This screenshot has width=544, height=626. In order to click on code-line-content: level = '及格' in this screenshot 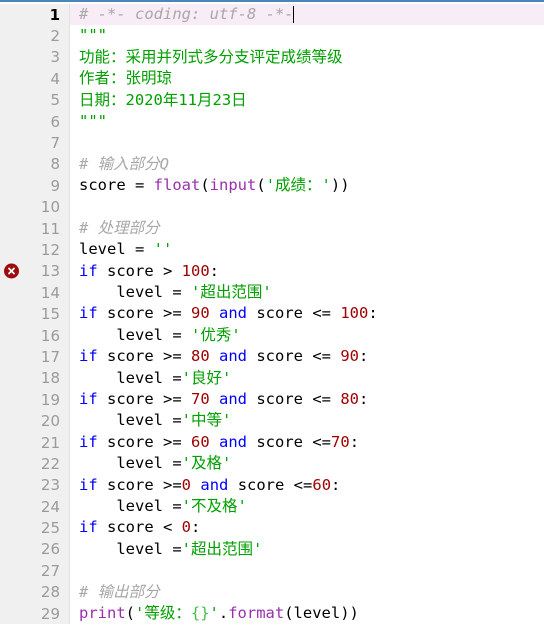, I will do `click(307, 463)`.